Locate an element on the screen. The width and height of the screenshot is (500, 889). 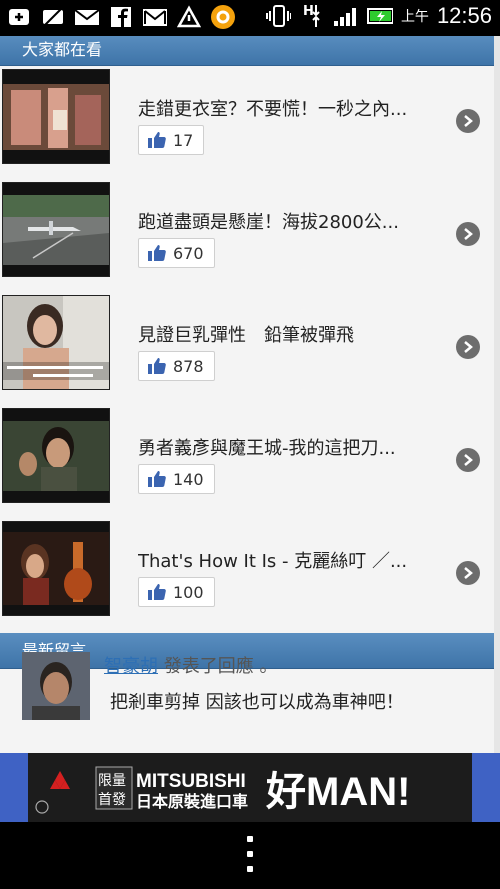
comment-header: 智豪胡 發表了回應 。 is located at coordinates (190, 665).